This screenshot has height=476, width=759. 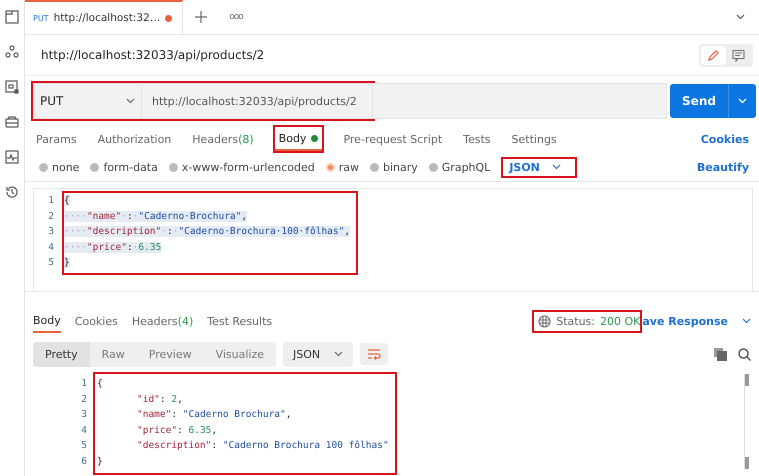 What do you see at coordinates (724, 139) in the screenshot?
I see `cookies-link: Cookies` at bounding box center [724, 139].